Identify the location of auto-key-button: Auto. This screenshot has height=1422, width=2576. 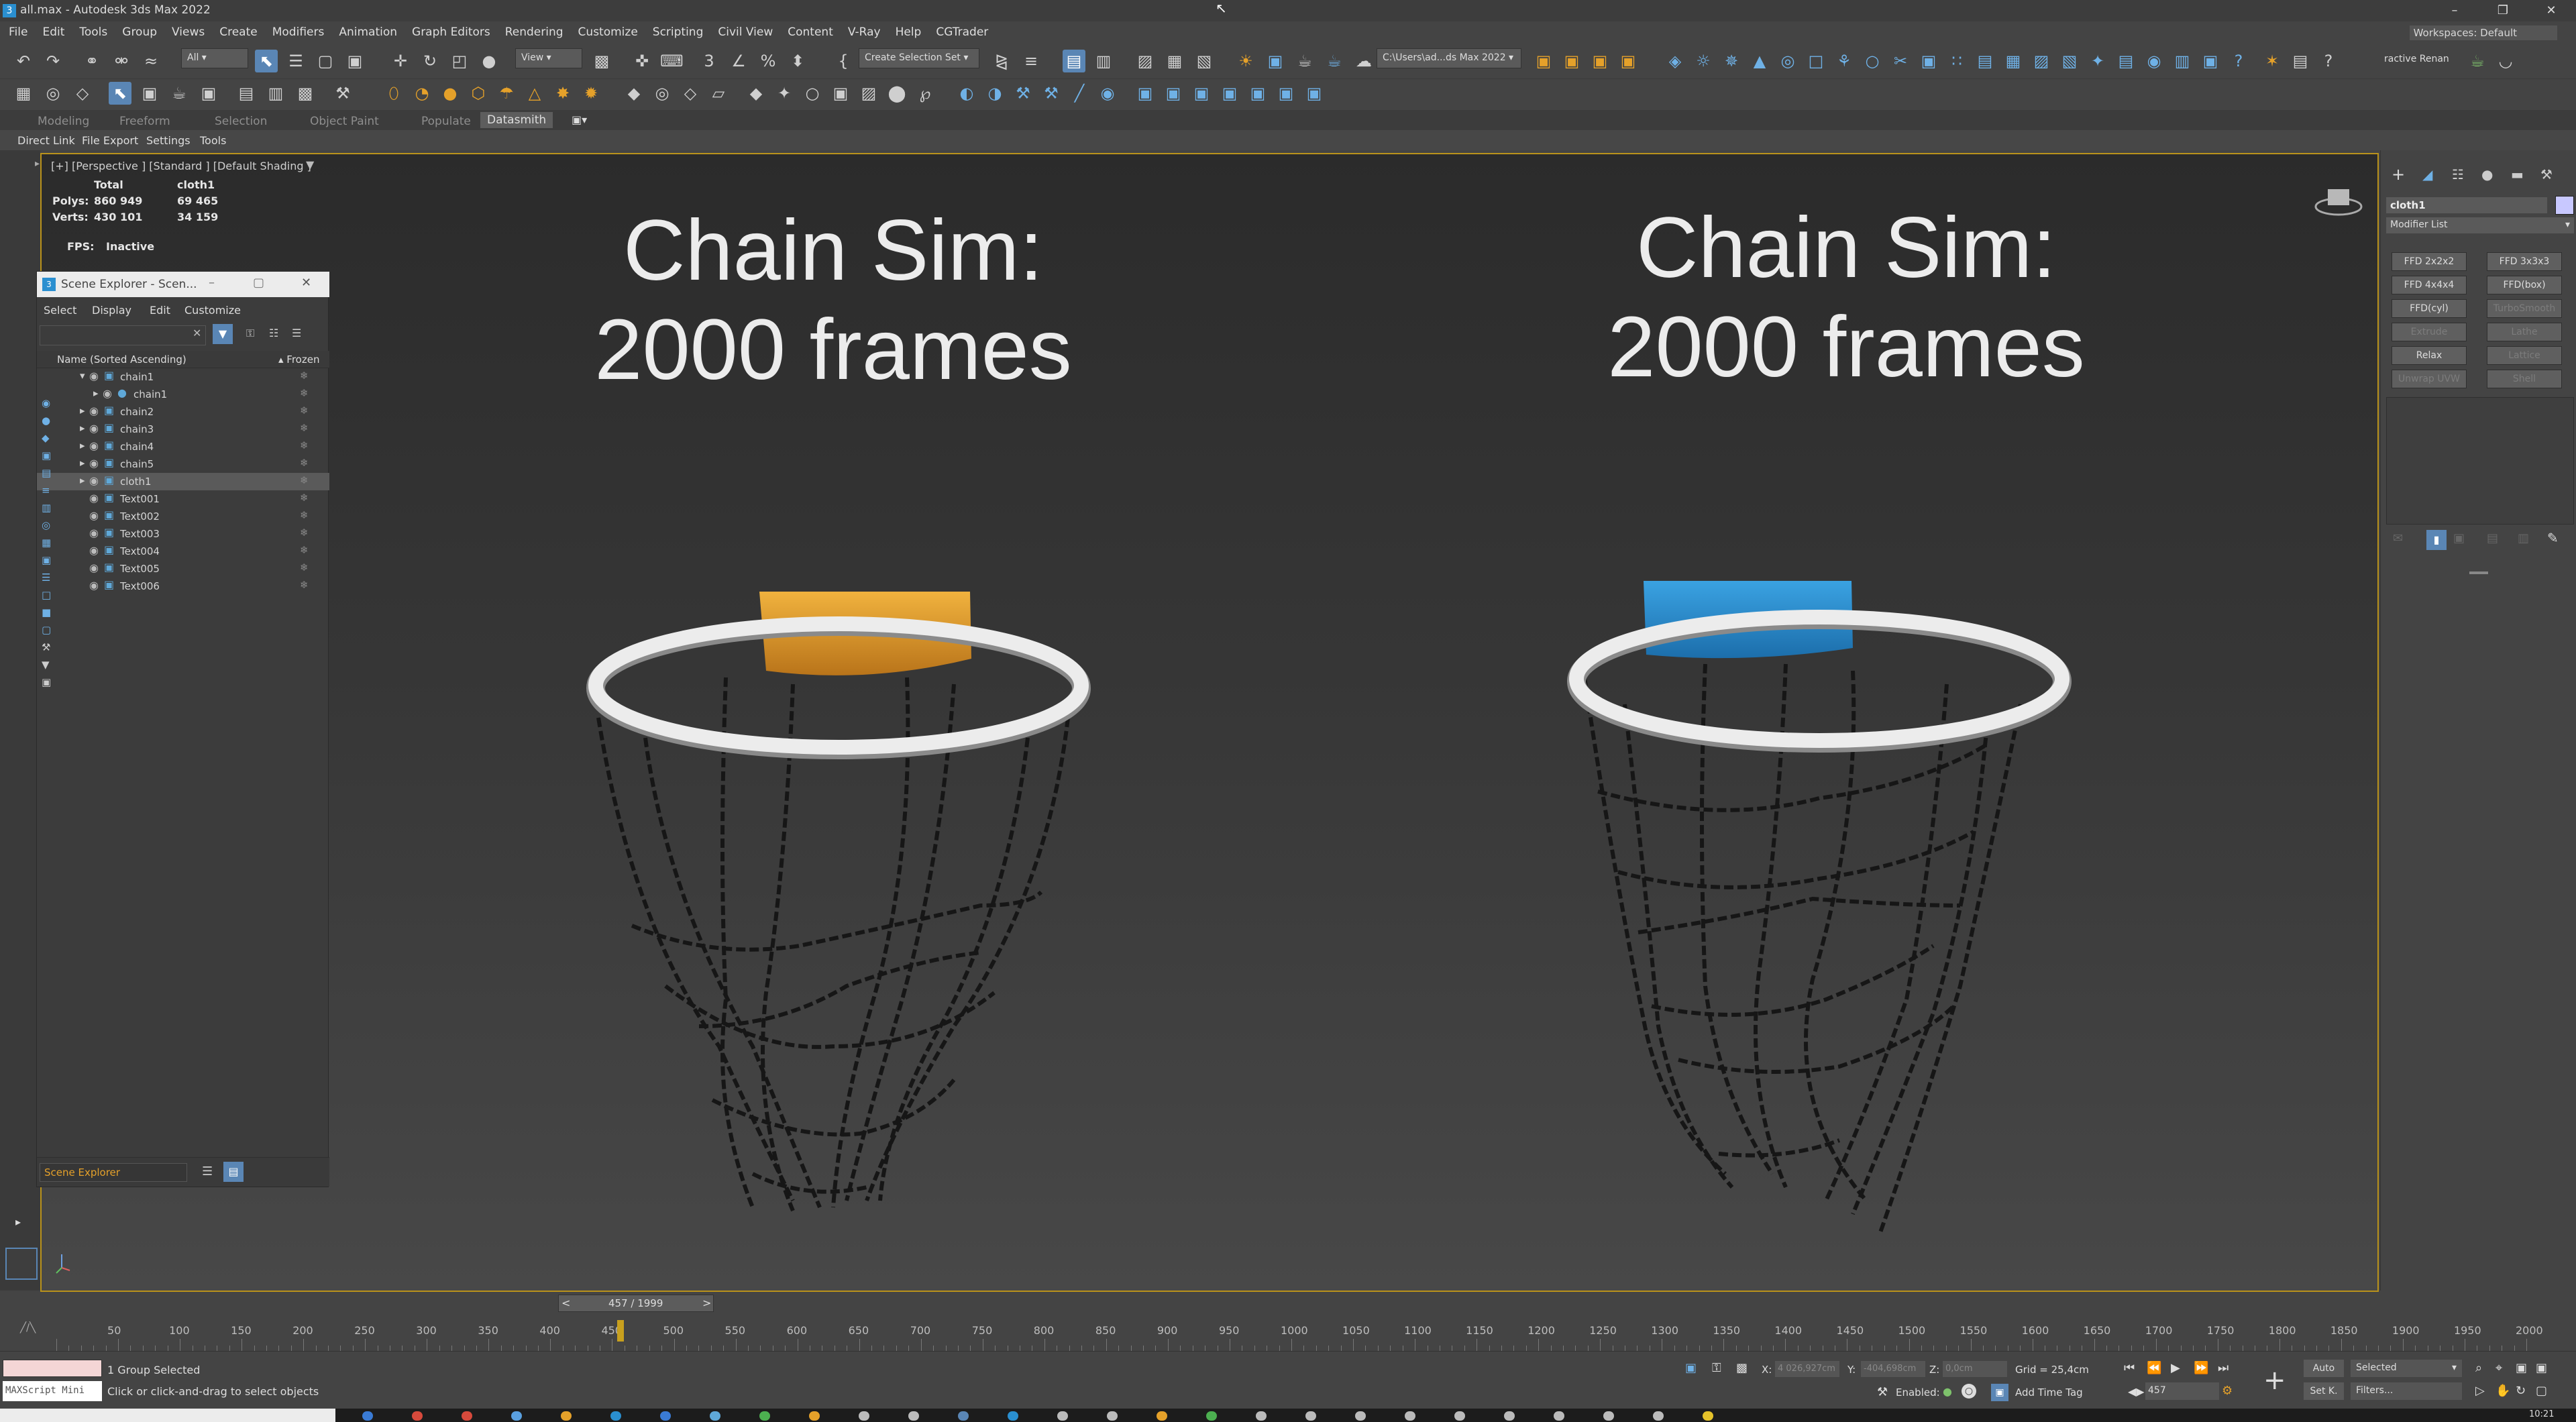
(2324, 1368).